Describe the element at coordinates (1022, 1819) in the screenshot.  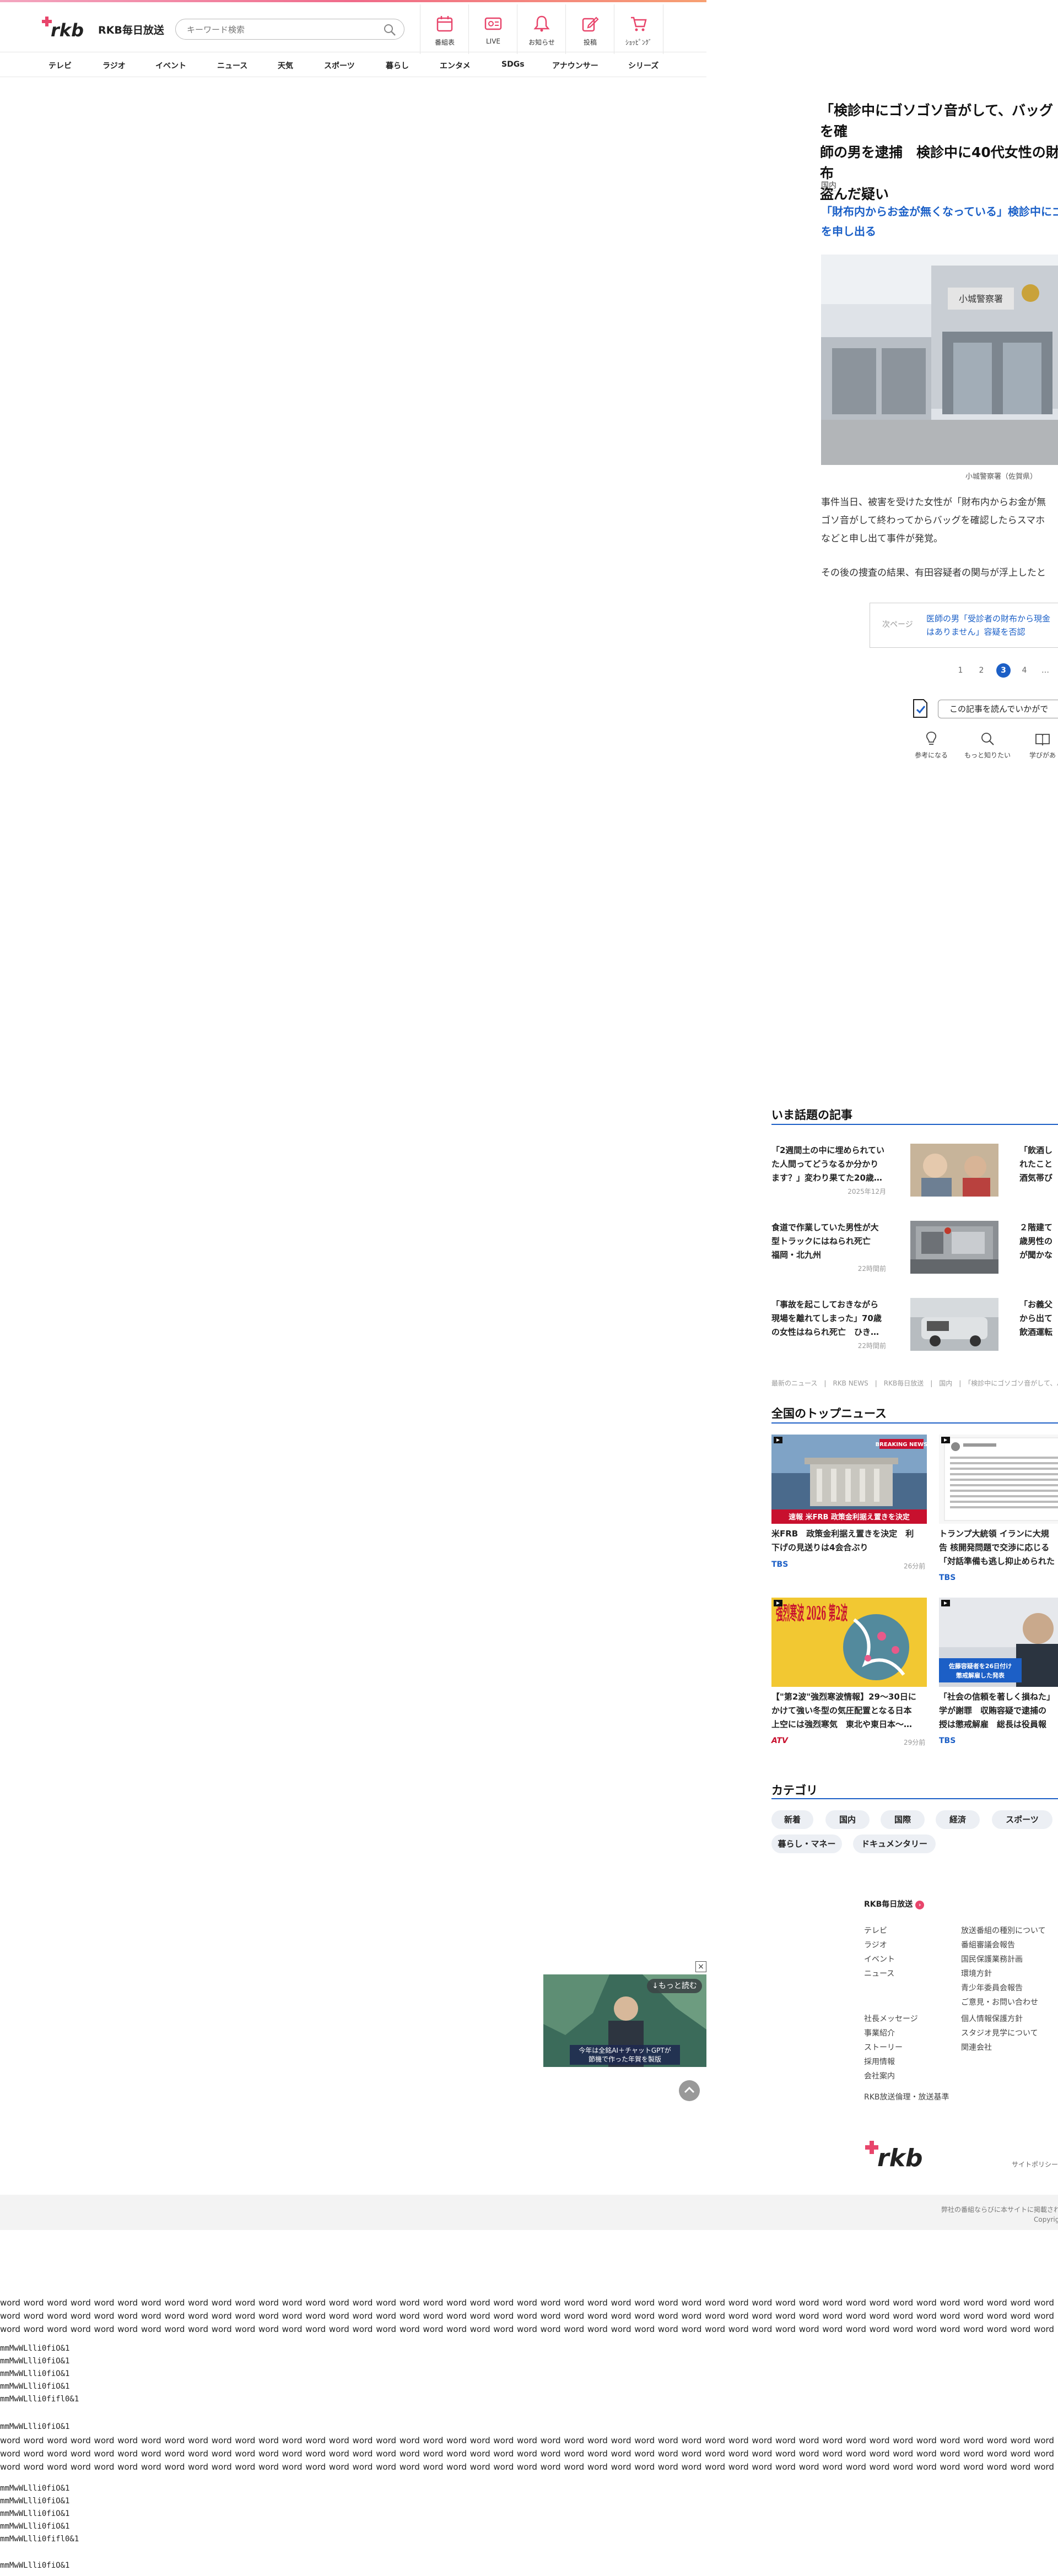
I see `category-chip-sports: スポーツ` at that location.